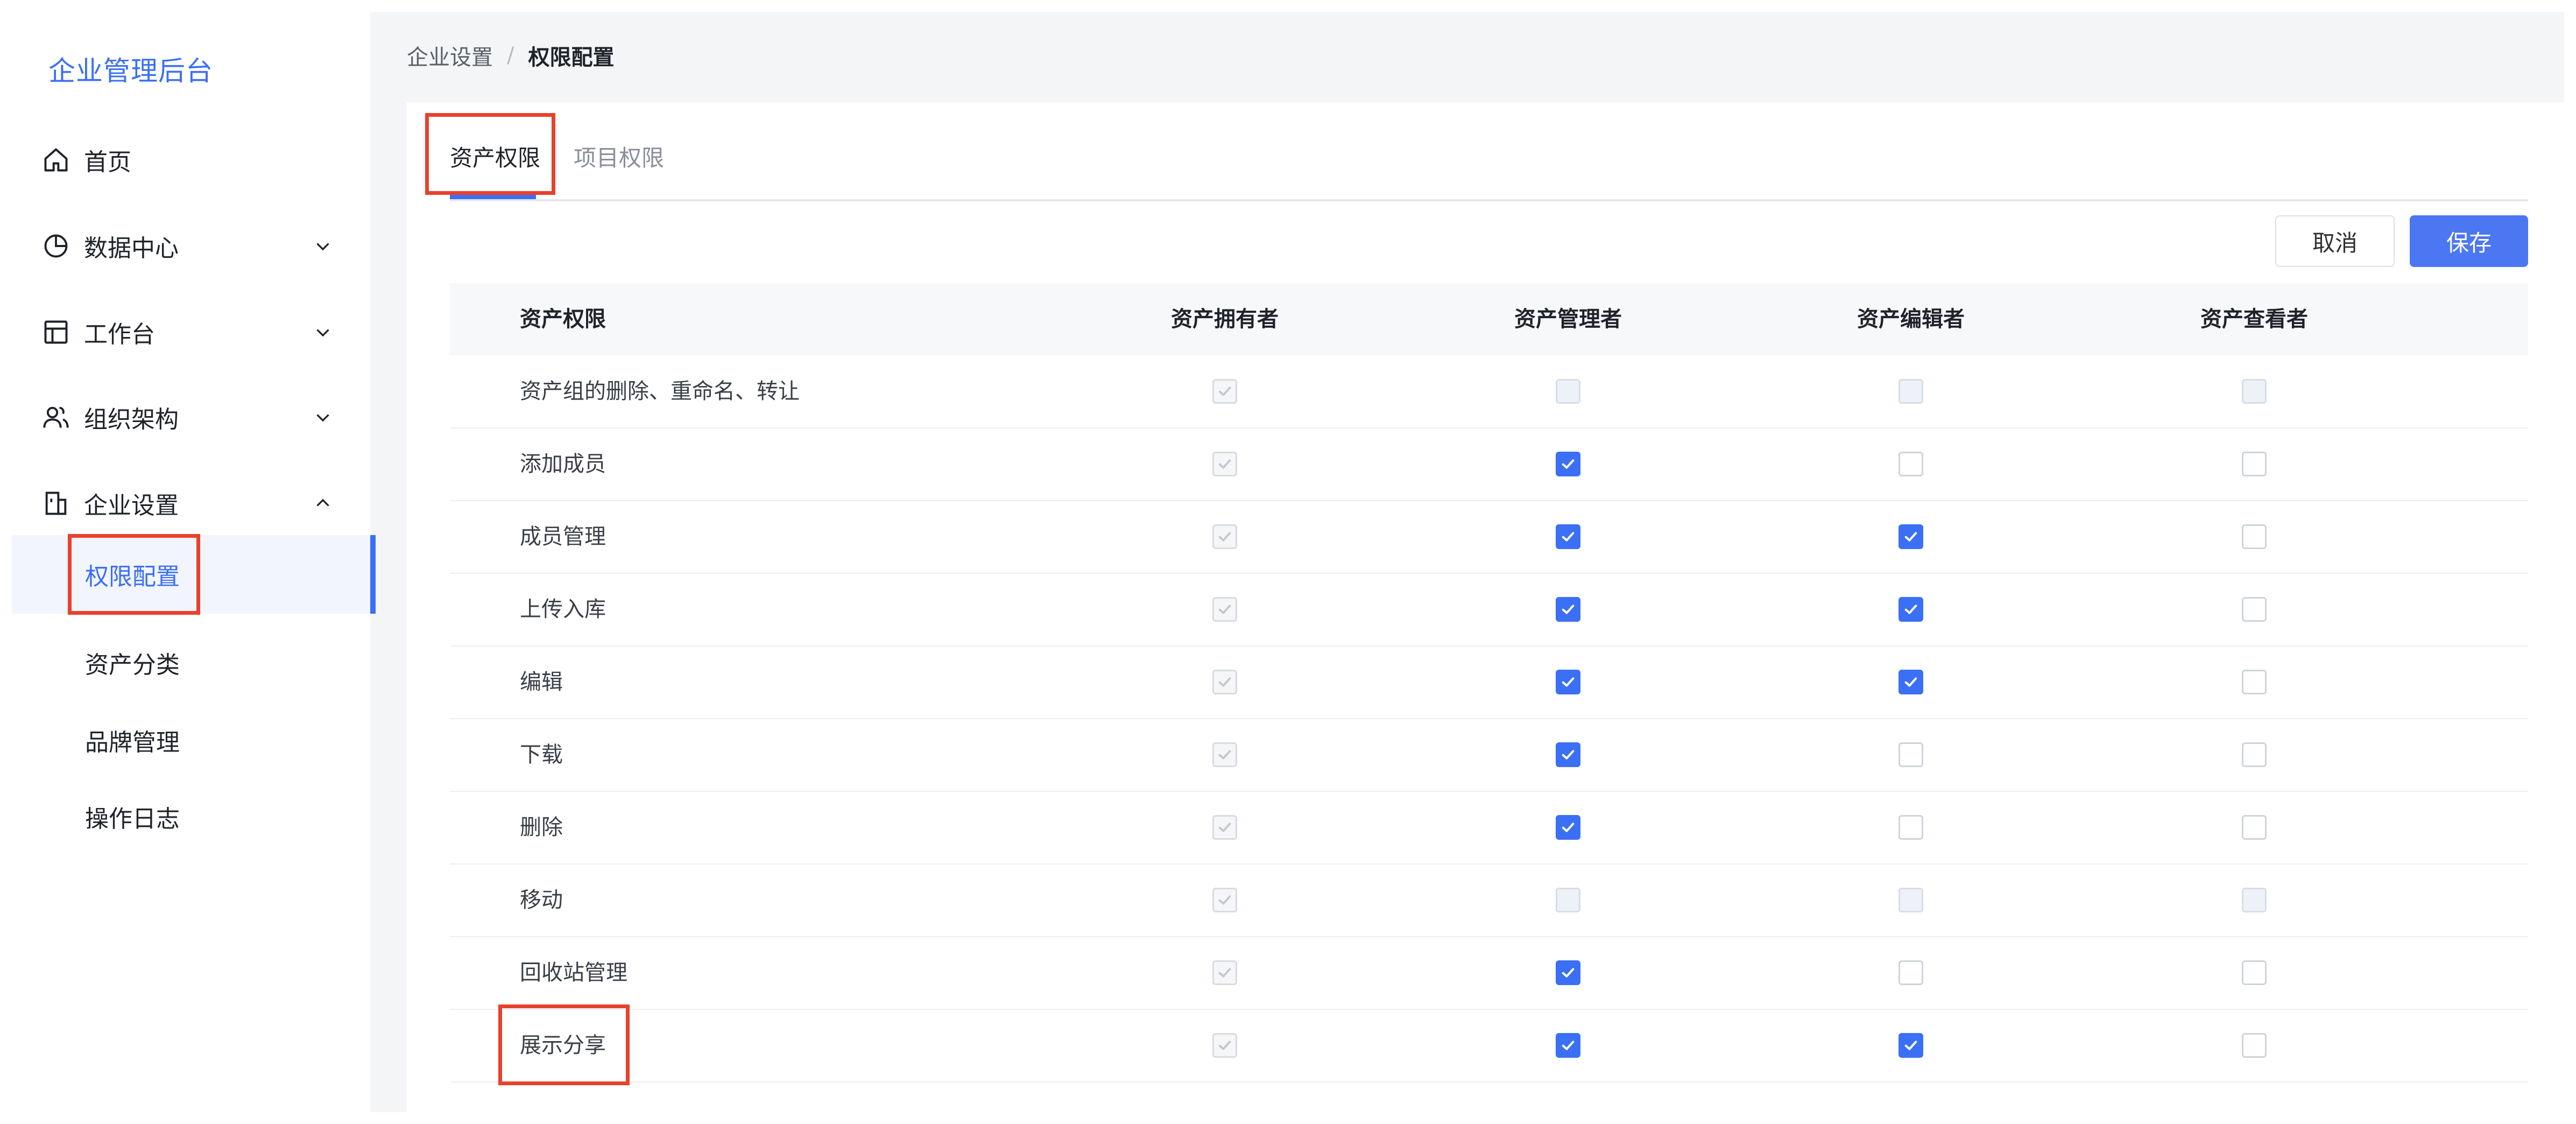  I want to click on table-row: 移动, so click(1489, 900).